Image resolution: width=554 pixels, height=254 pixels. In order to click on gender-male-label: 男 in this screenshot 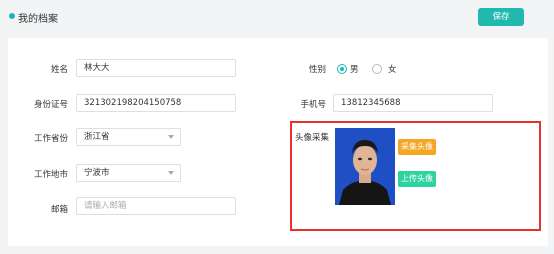, I will do `click(354, 70)`.